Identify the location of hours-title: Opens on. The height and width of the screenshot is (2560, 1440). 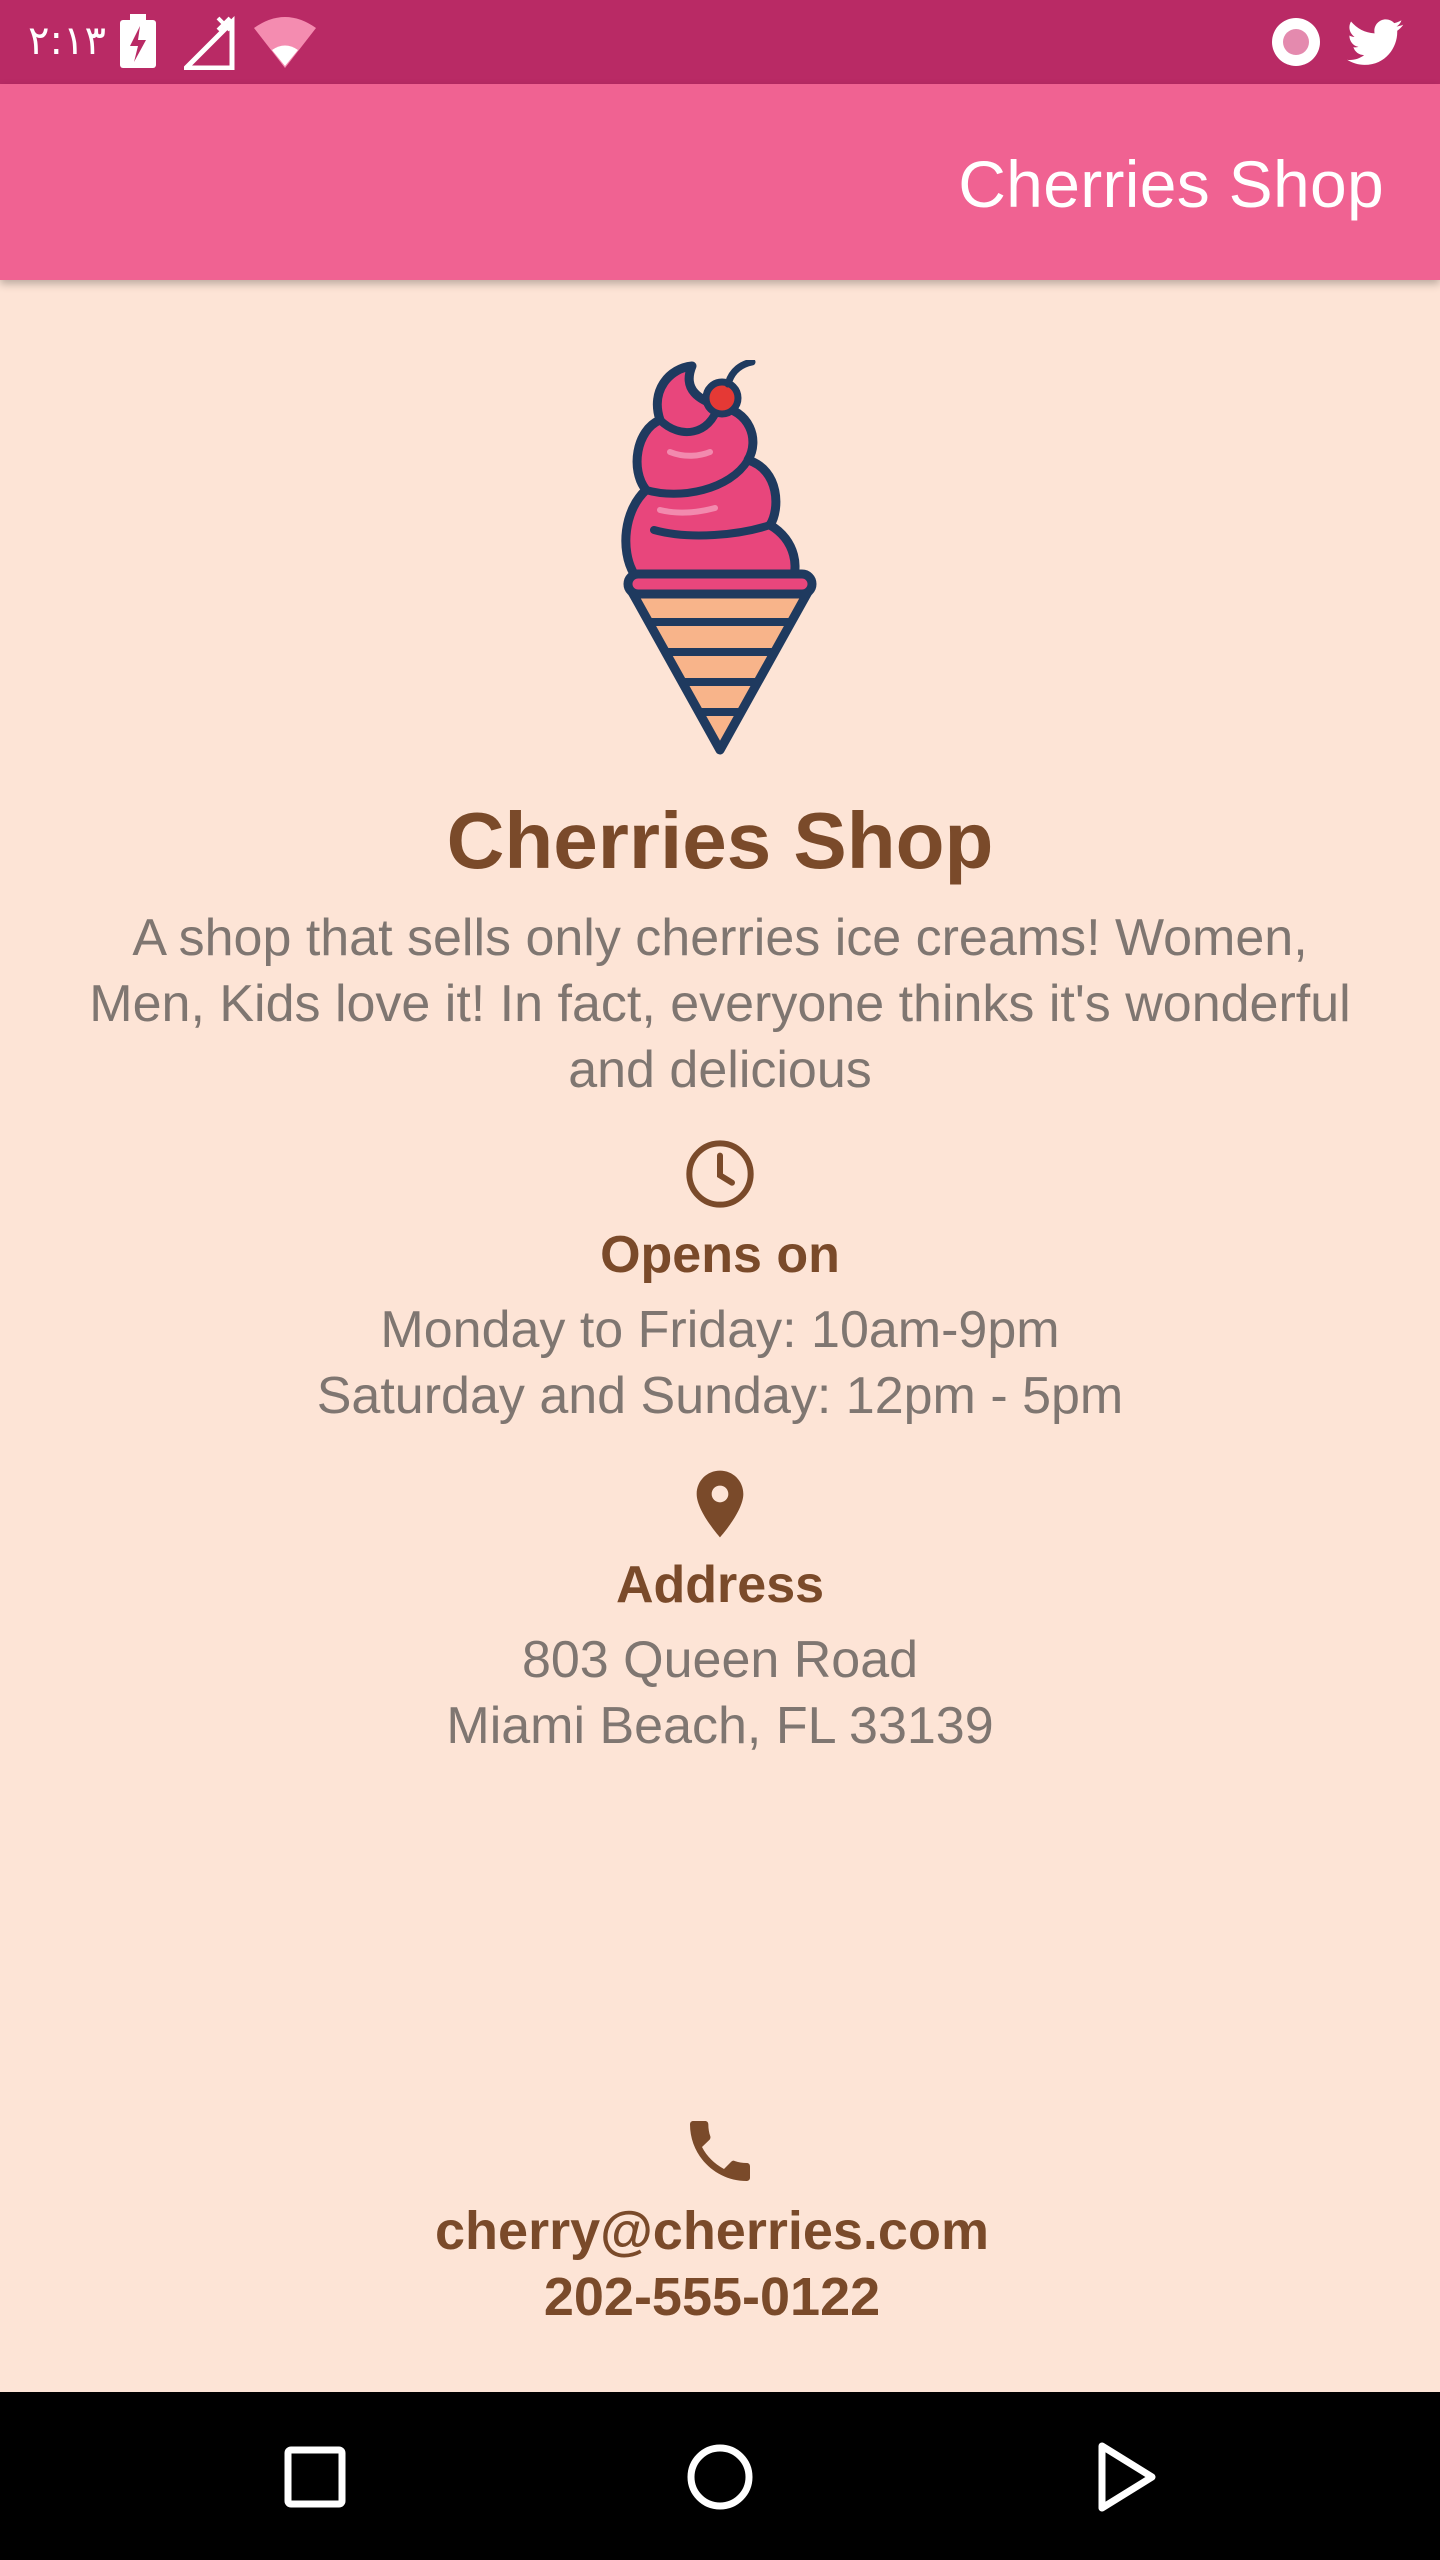
(720, 1255).